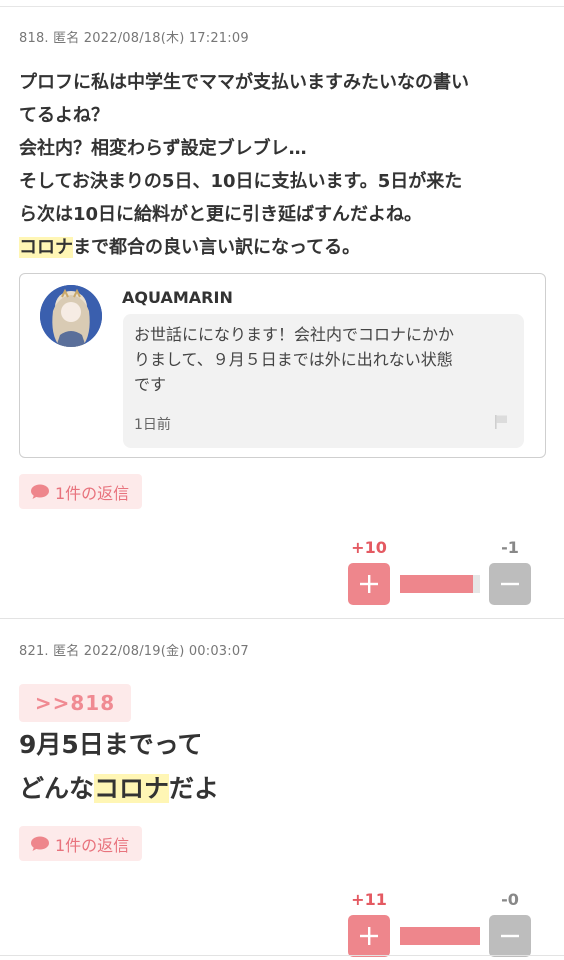 The image size is (564, 960). I want to click on plus-count: +11, so click(369, 899).